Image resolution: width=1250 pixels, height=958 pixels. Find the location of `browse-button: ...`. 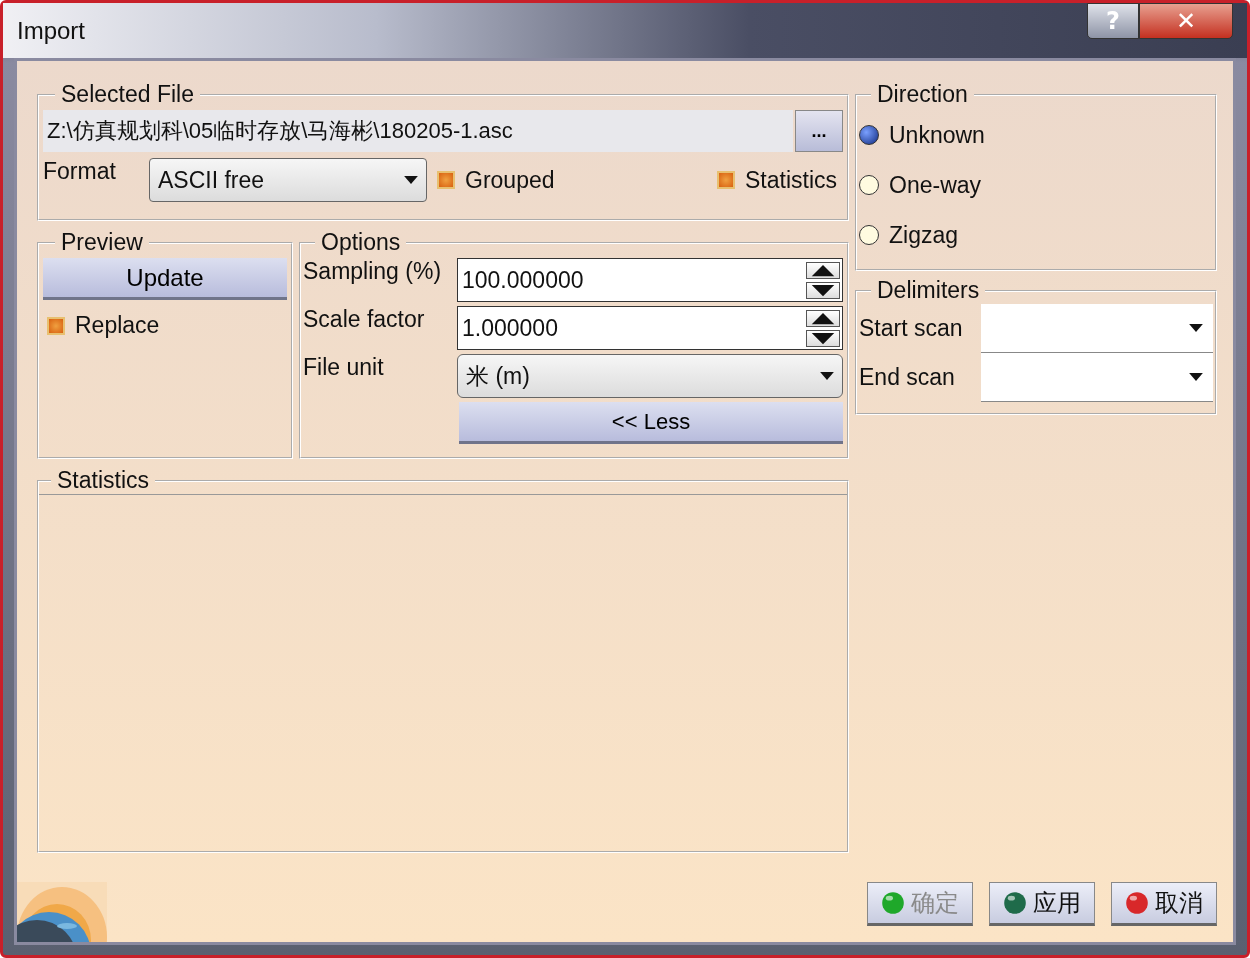

browse-button: ... is located at coordinates (819, 131).